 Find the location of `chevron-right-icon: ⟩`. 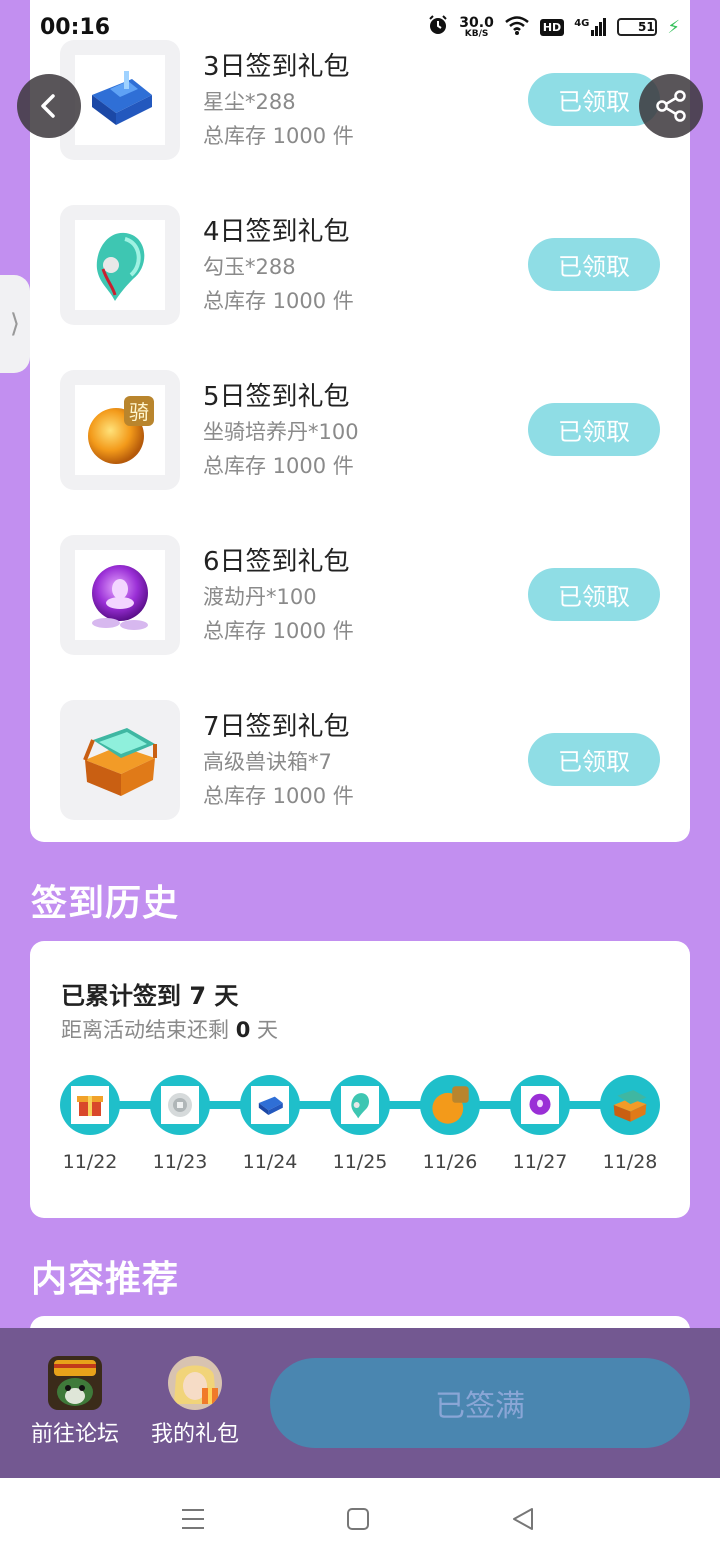

chevron-right-icon: ⟩ is located at coordinates (15, 324).